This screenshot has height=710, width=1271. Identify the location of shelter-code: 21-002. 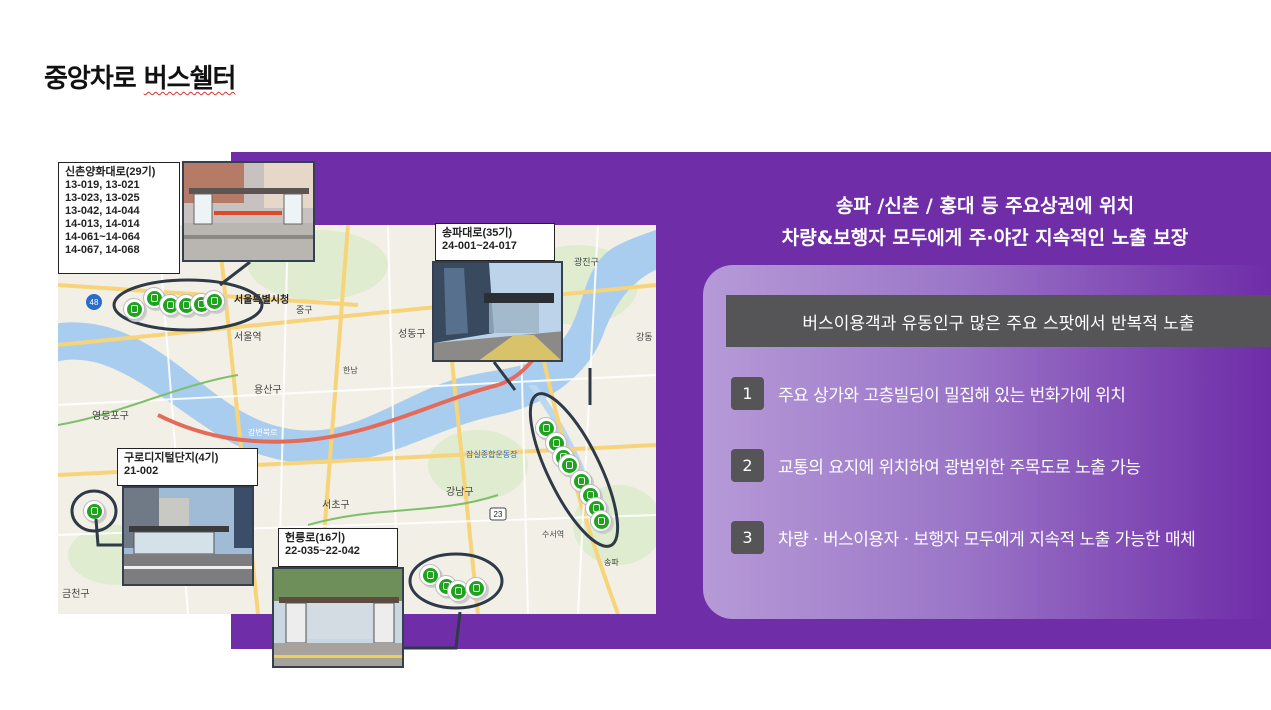
(141, 471).